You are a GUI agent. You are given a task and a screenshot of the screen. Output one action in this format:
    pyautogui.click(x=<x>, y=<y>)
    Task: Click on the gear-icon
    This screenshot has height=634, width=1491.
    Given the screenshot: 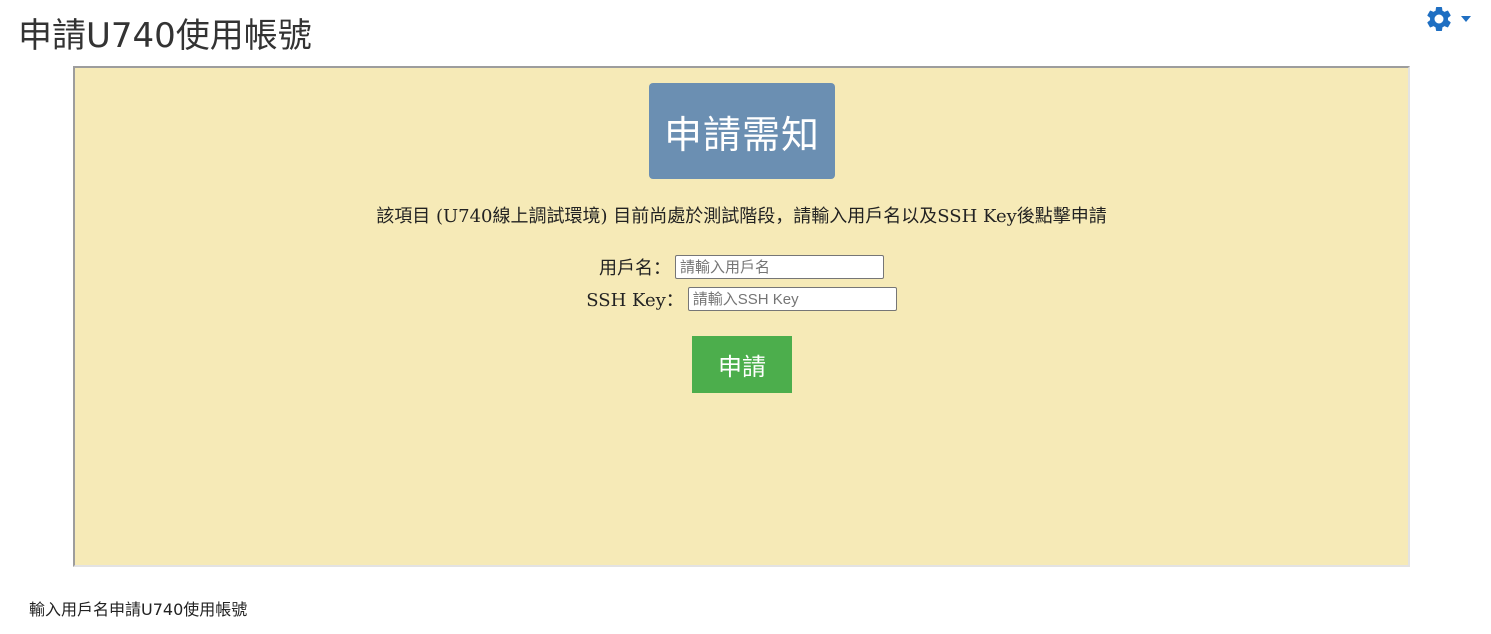 What is the action you would take?
    pyautogui.click(x=1439, y=19)
    